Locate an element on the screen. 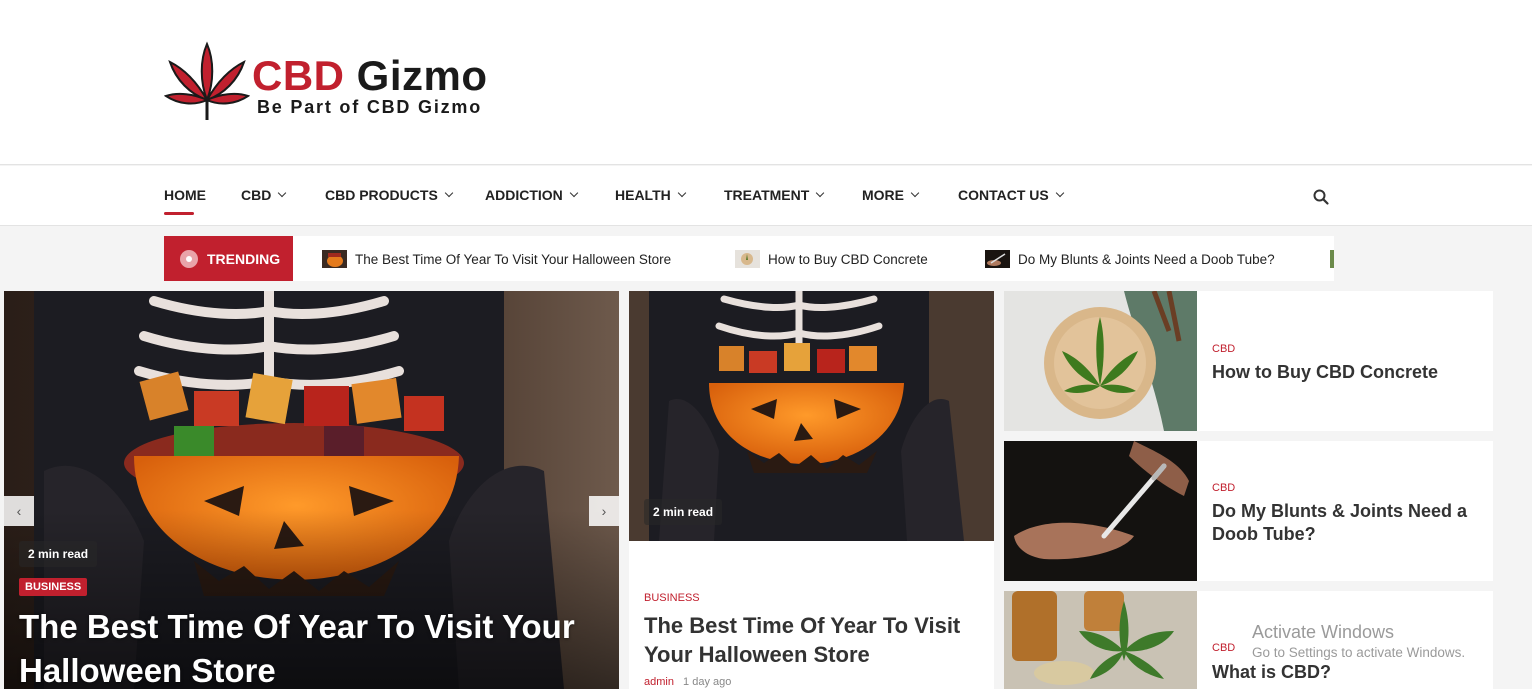 This screenshot has height=689, width=1532. site-logo: CBD Gizmo Be Part of CBD Gizmo is located at coordinates (344, 82).